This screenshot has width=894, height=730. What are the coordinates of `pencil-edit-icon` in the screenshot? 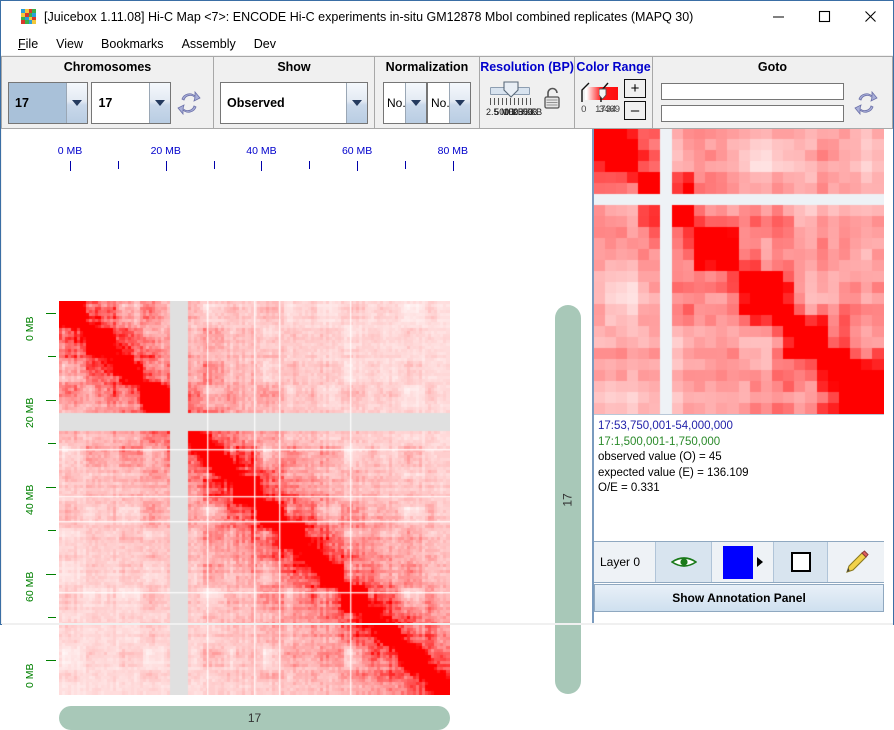 It's located at (857, 561).